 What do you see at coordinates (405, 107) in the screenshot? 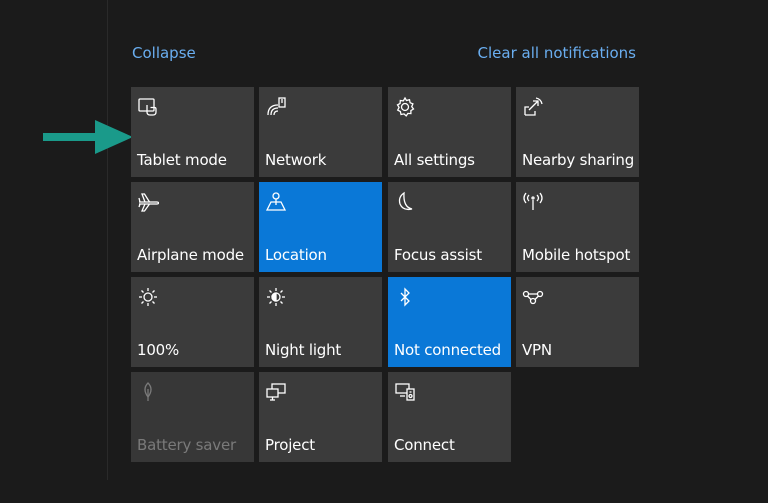
I see `gear-icon` at bounding box center [405, 107].